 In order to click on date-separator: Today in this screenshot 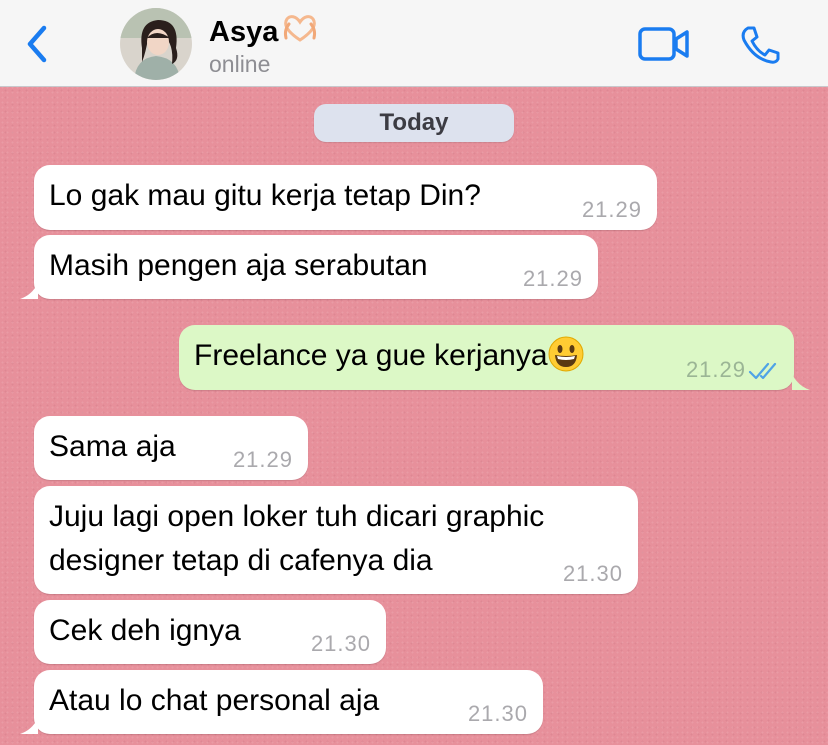, I will do `click(414, 123)`.